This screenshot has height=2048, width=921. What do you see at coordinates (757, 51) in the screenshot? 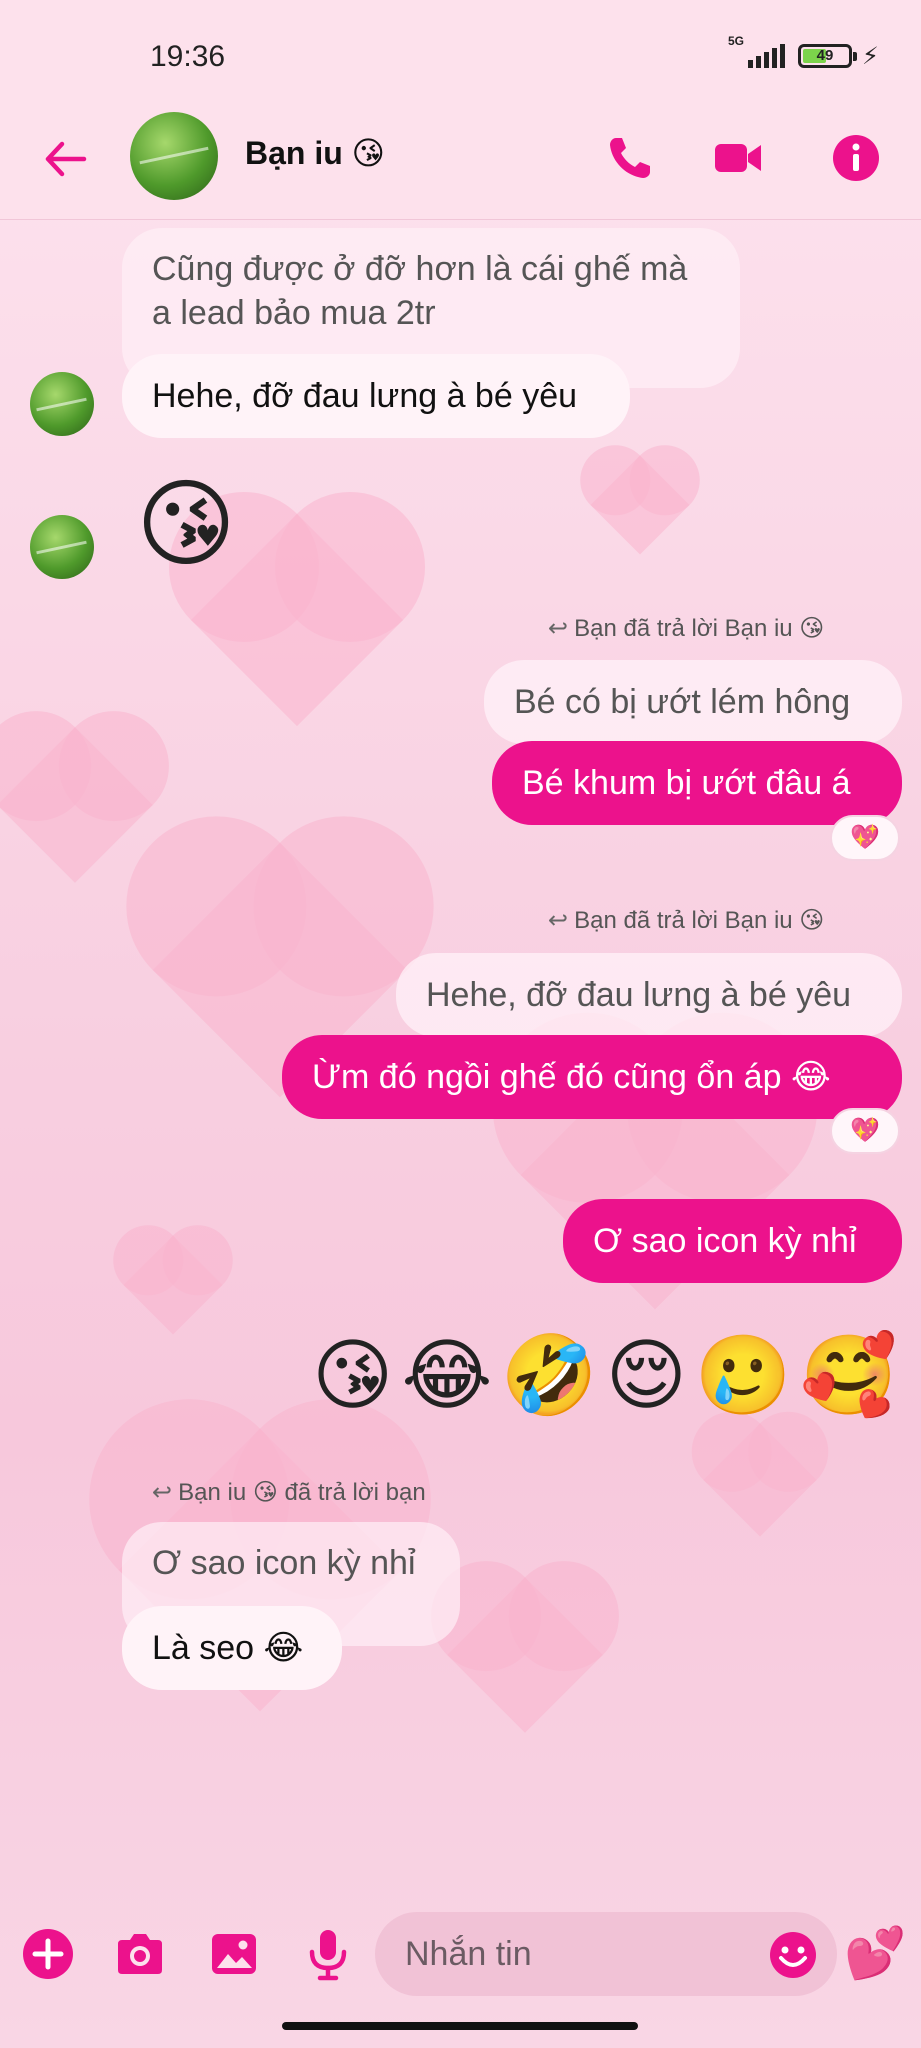
I see `cellular-signal-icon: 5G` at bounding box center [757, 51].